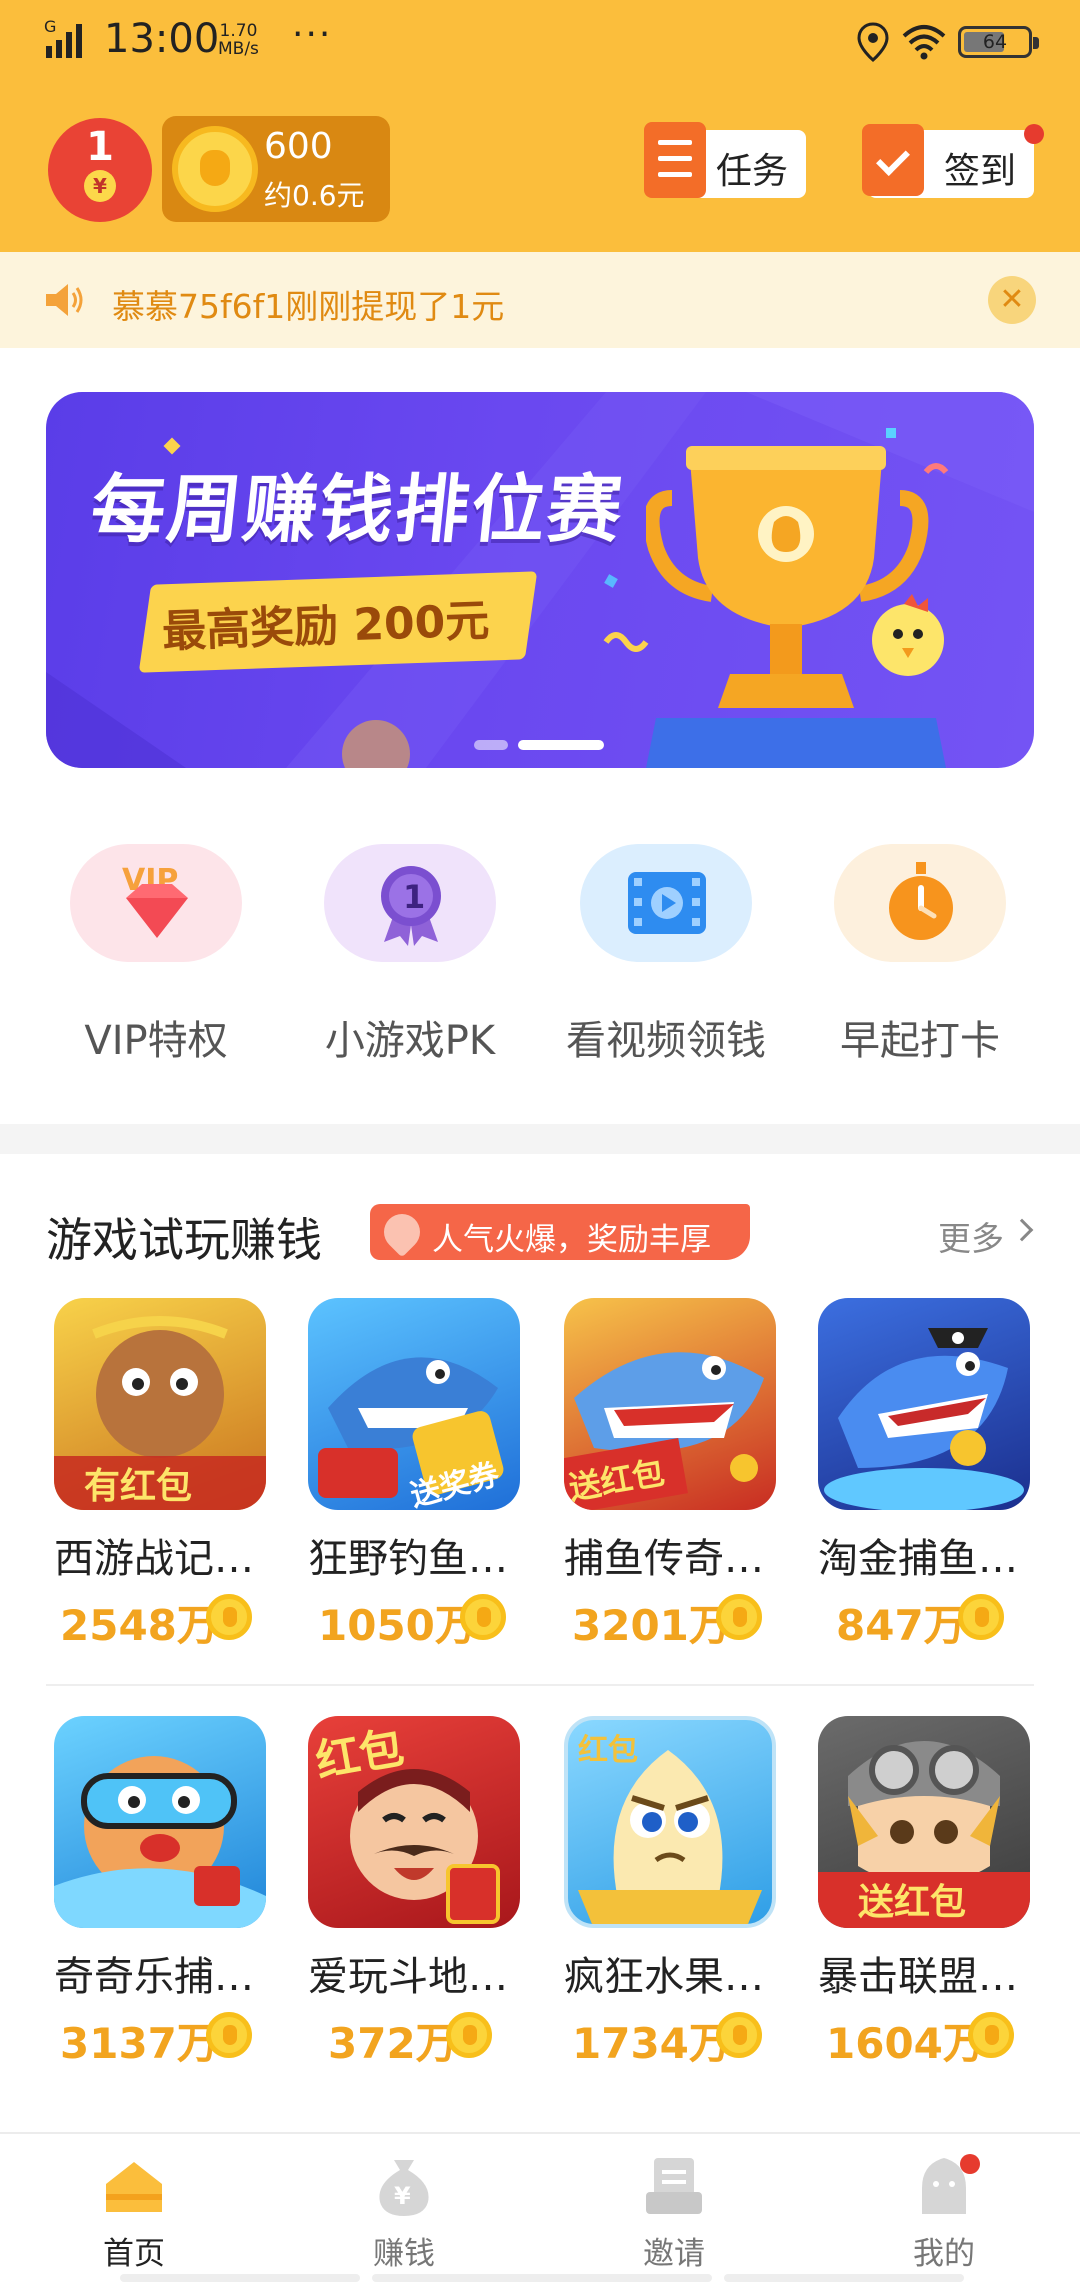  I want to click on nav-earn: ¥ 赚钱, so click(404, 2208).